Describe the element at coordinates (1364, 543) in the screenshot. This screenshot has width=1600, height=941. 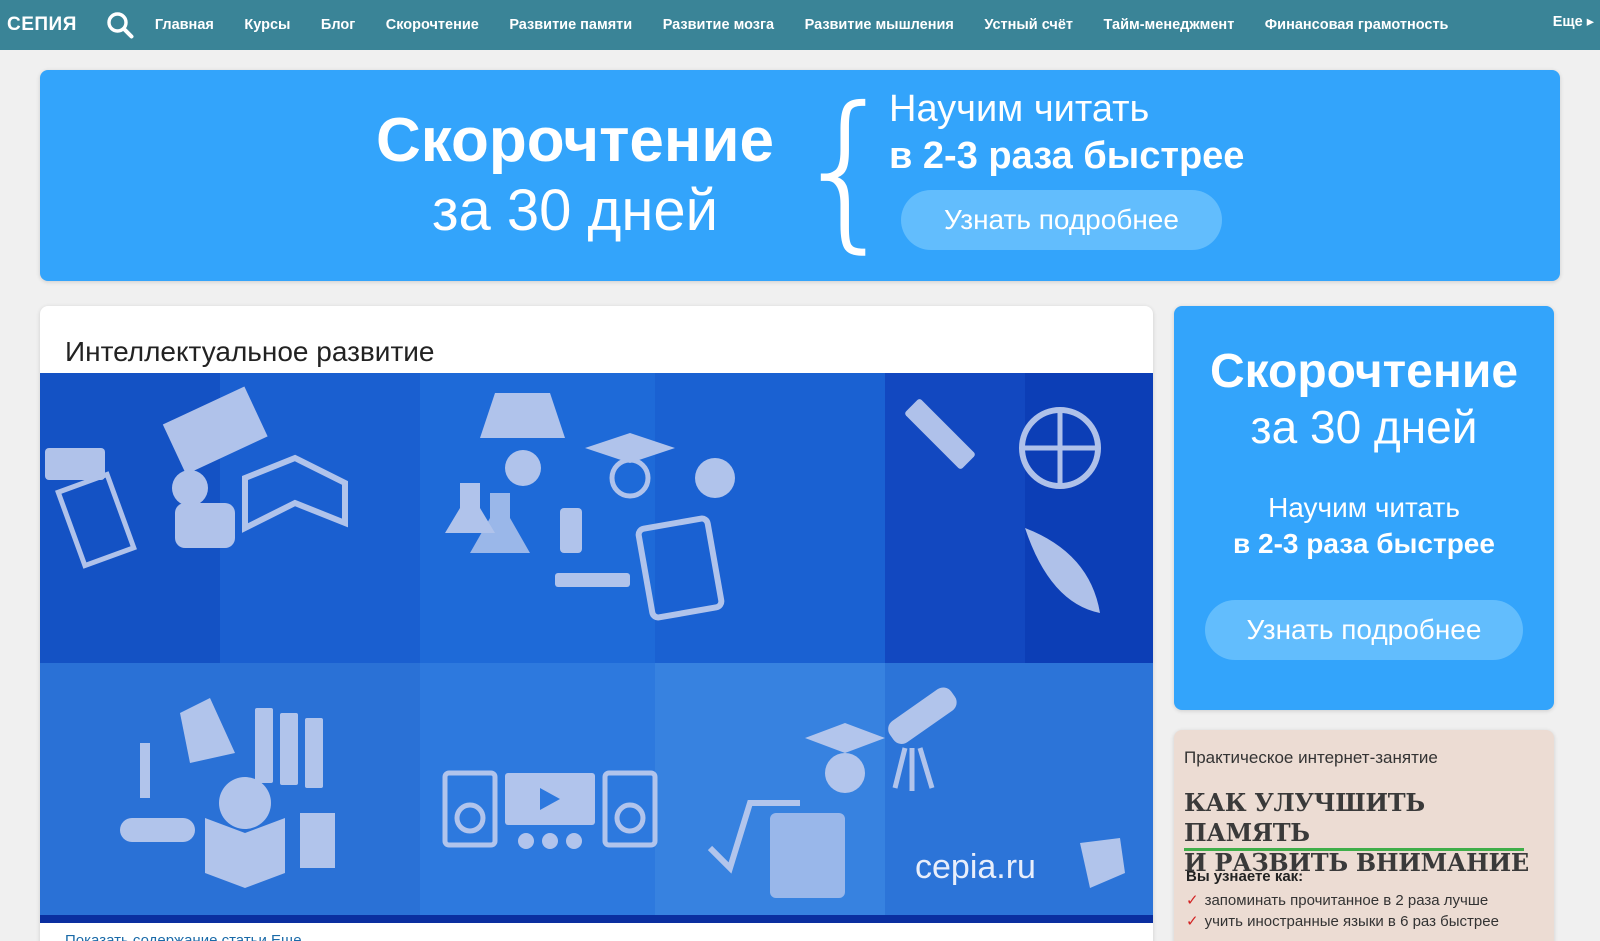
I see `sidebar-ad-subtitle-line2: в 2-3 раза быстрее` at that location.